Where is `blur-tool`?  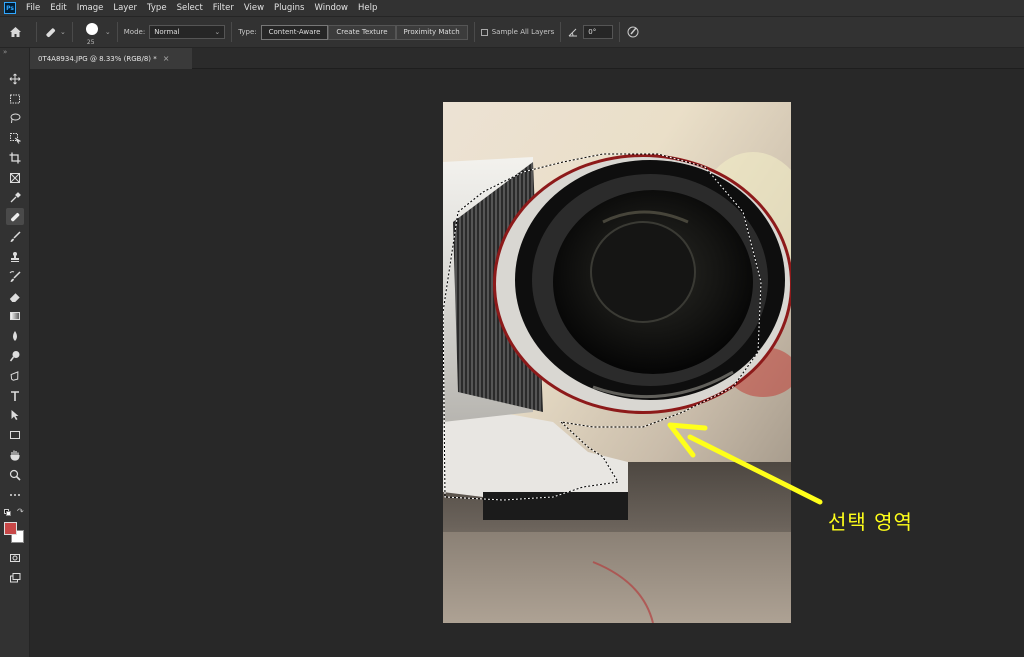 blur-tool is located at coordinates (15, 335).